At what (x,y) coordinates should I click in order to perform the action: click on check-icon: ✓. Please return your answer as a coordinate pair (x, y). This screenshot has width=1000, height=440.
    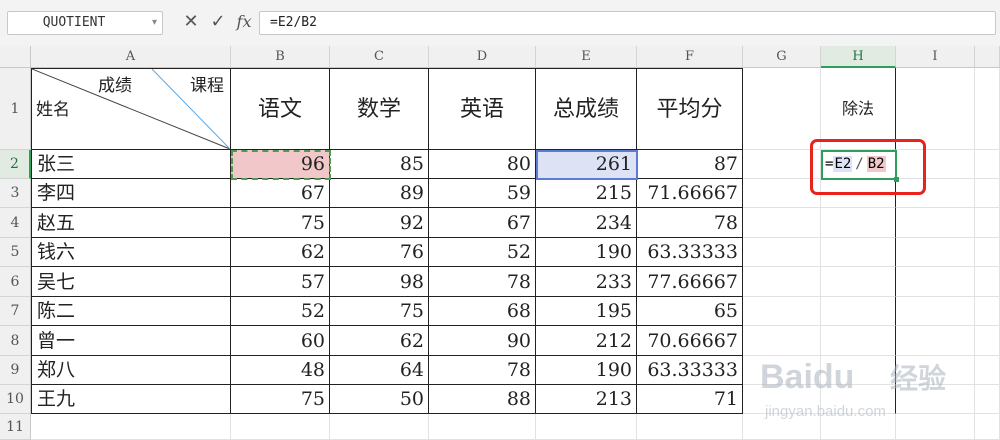
    Looking at the image, I should click on (218, 22).